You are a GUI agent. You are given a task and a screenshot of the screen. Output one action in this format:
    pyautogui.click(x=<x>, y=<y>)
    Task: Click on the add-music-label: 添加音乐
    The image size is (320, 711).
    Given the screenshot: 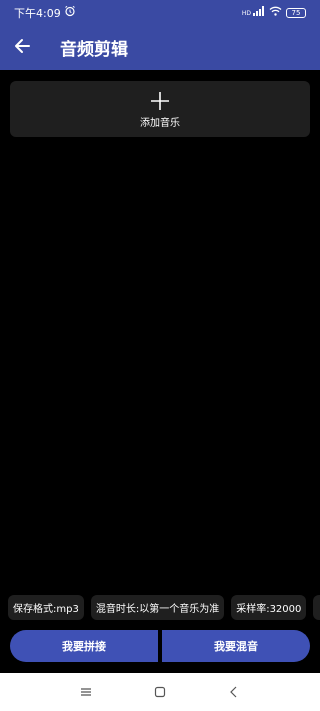 What is the action you would take?
    pyautogui.click(x=160, y=123)
    